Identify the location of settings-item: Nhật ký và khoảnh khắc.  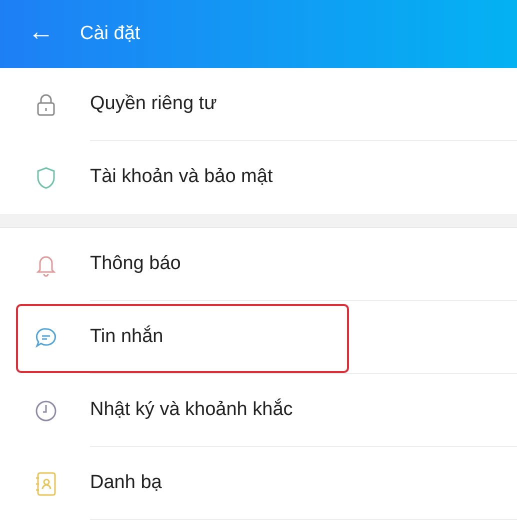
(258, 410).